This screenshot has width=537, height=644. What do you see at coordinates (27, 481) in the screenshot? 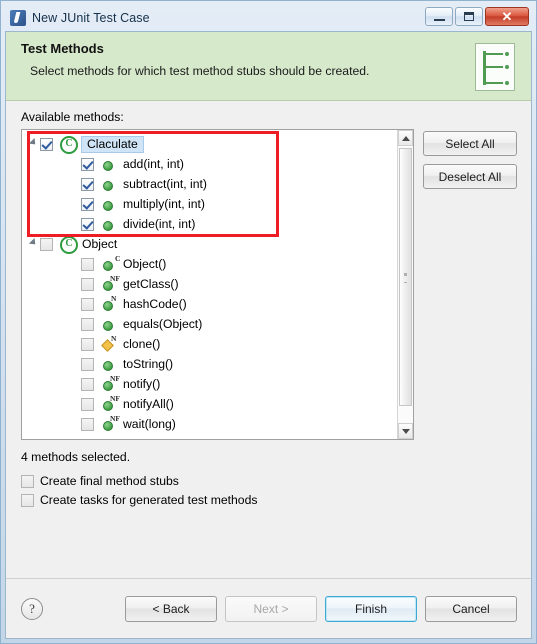
I see `create-final-method-stubs-checkbox` at bounding box center [27, 481].